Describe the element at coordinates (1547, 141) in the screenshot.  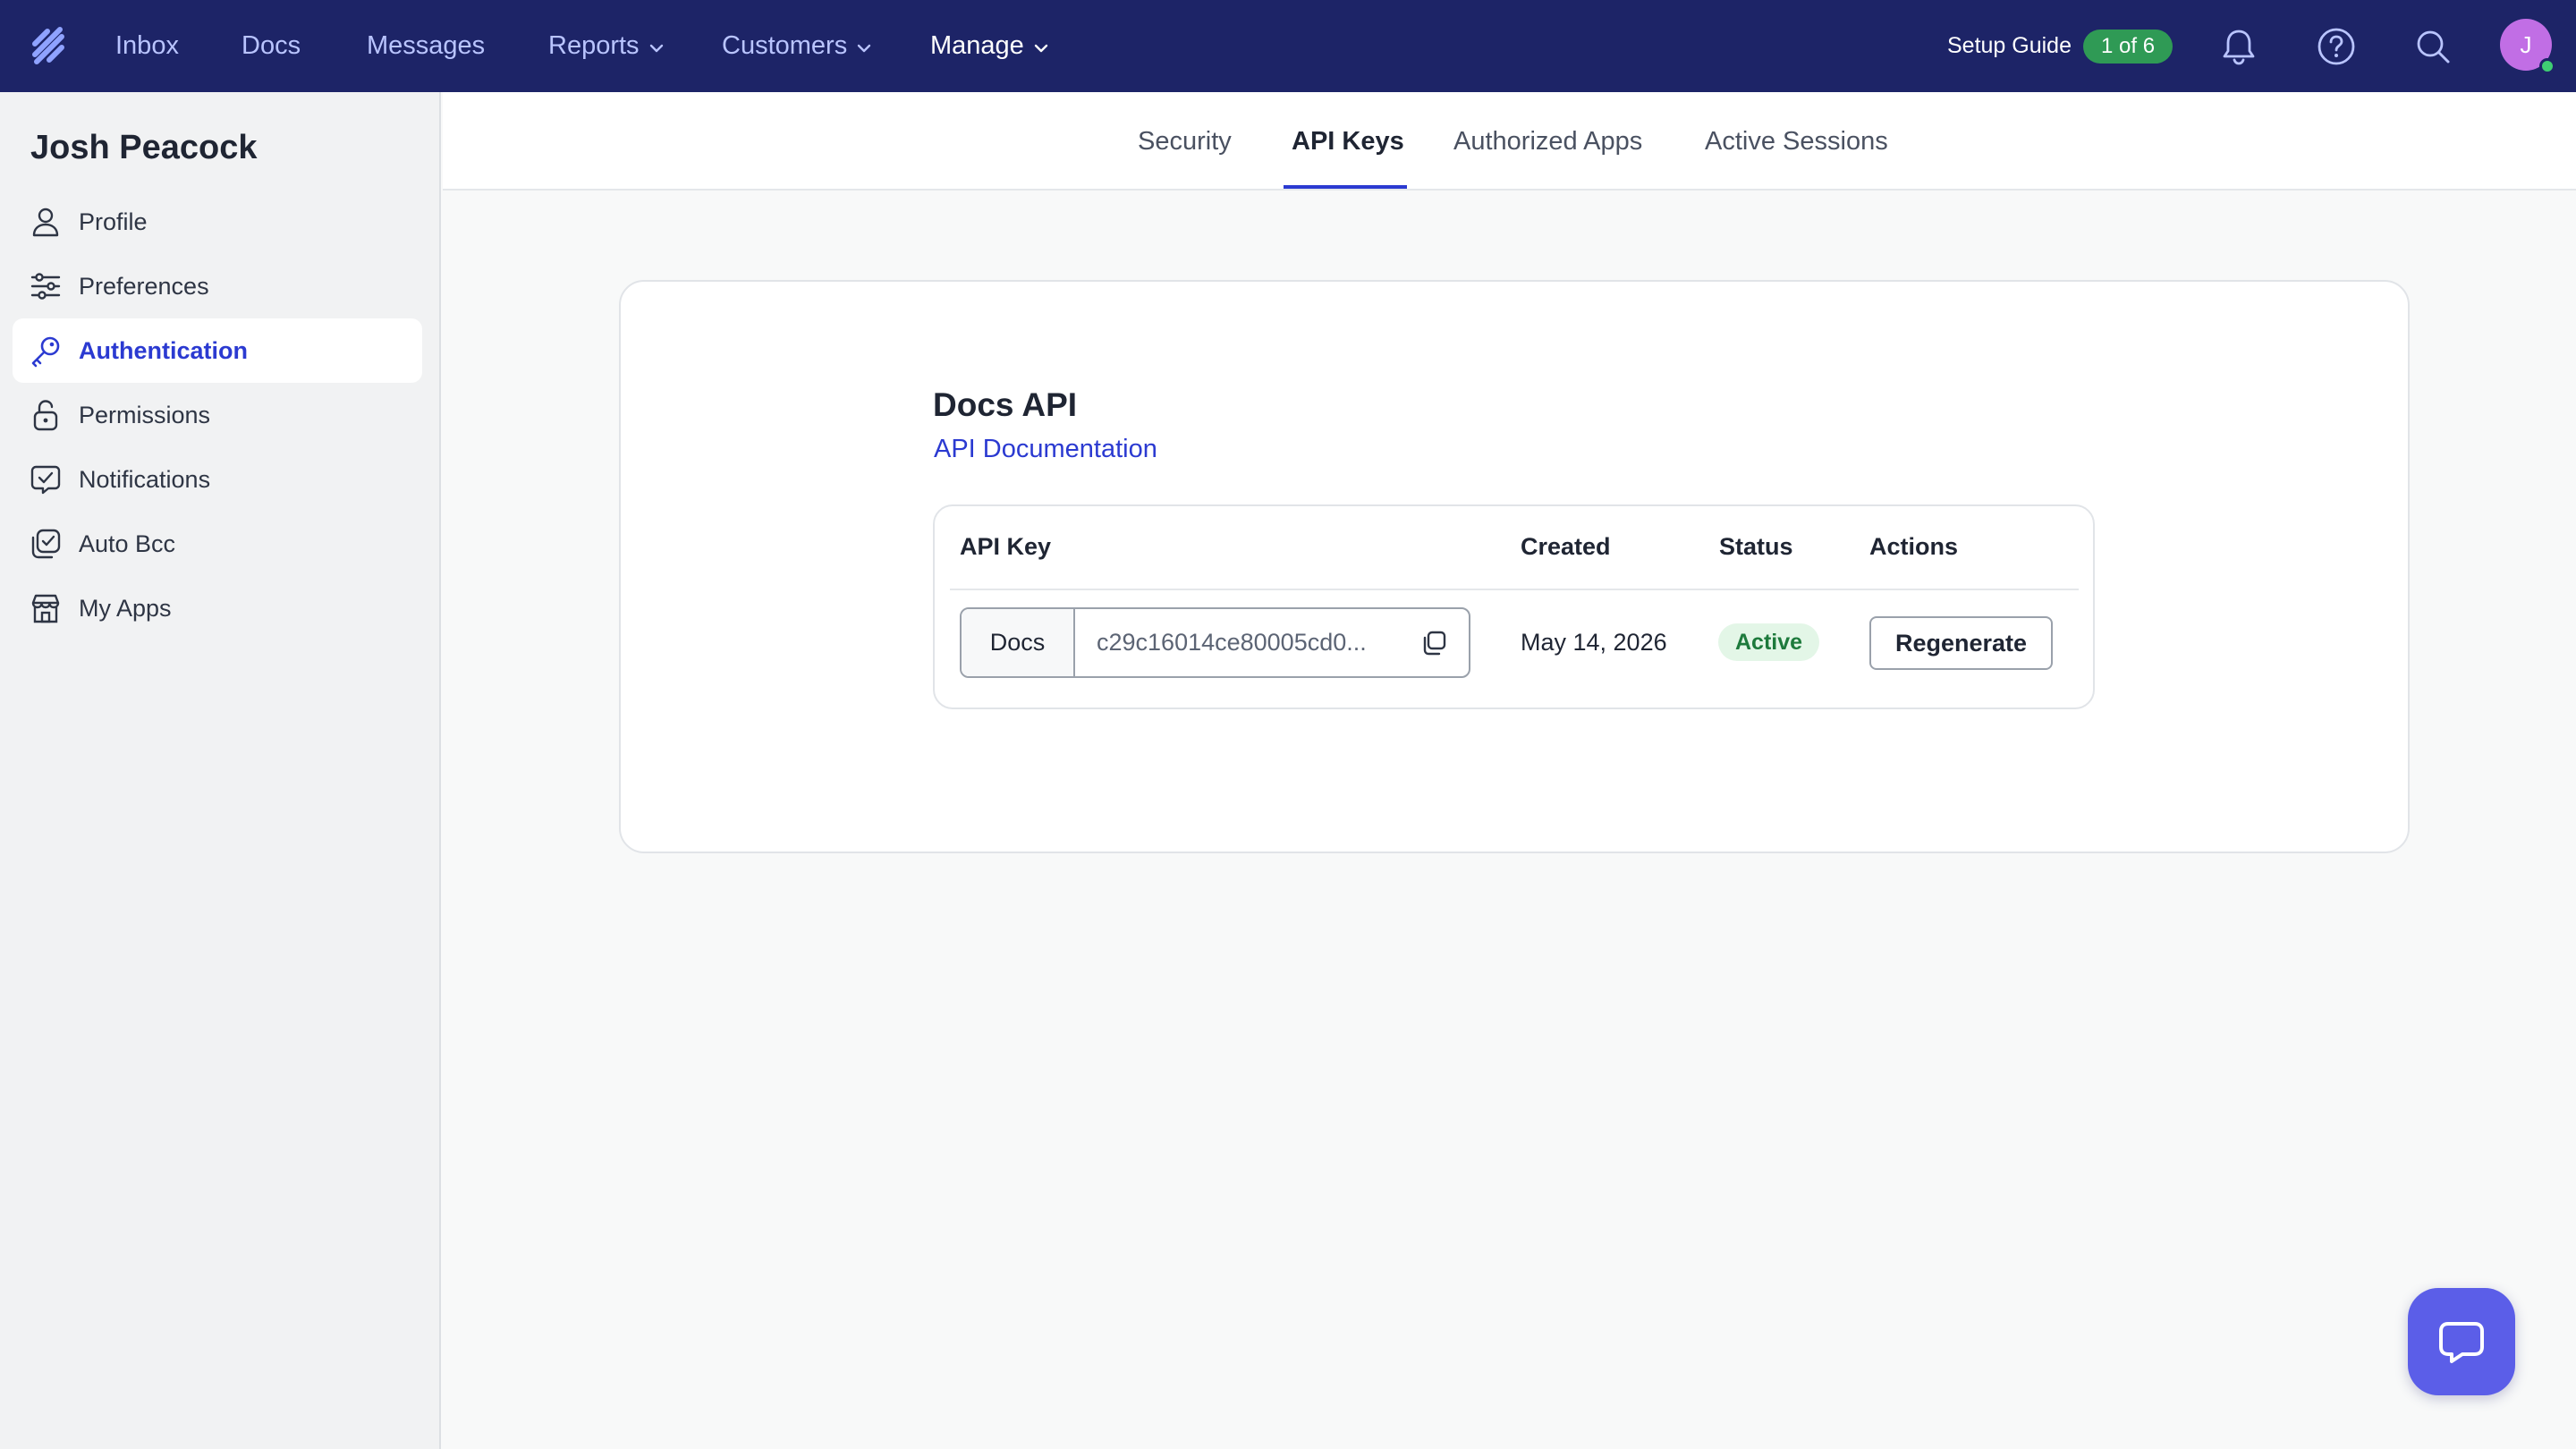
I see `tab-authorized-apps: Authorized Apps` at that location.